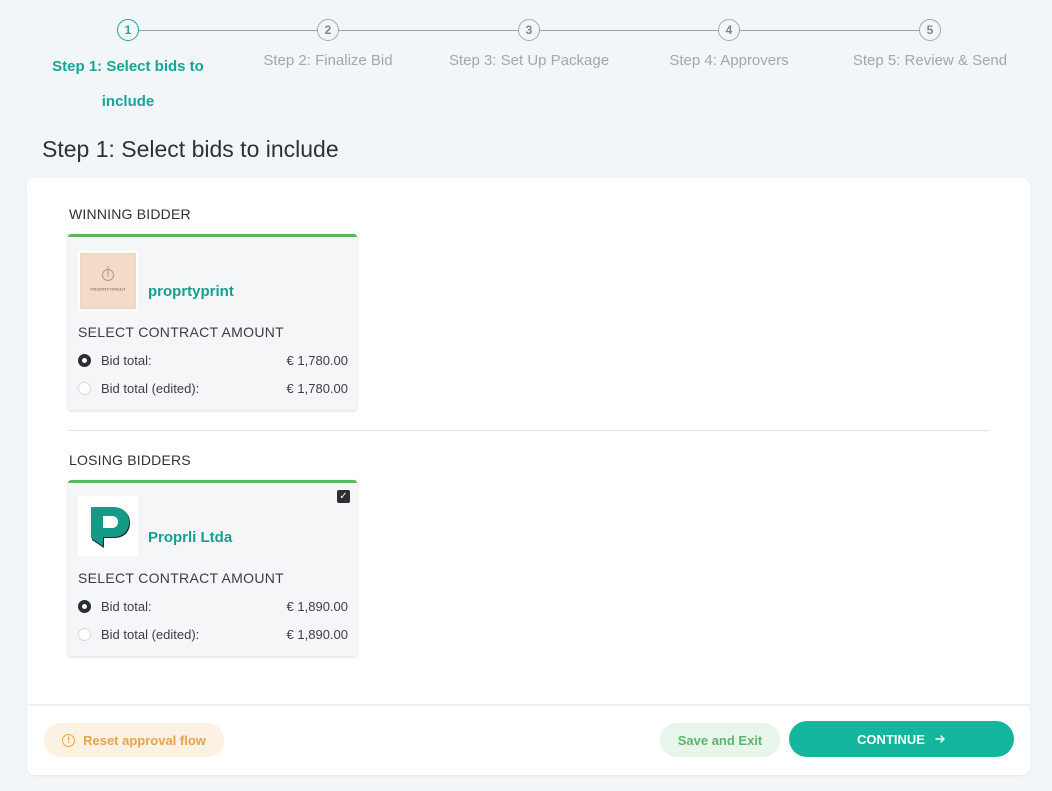 This screenshot has width=1052, height=791. I want to click on page-title: Step 1: Select bids to include, so click(190, 149).